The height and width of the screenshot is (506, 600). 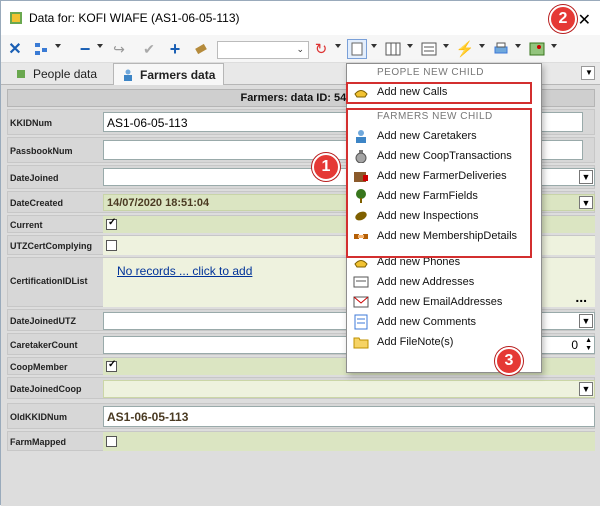 I want to click on tab-overflow-button: ▼, so click(x=588, y=73).